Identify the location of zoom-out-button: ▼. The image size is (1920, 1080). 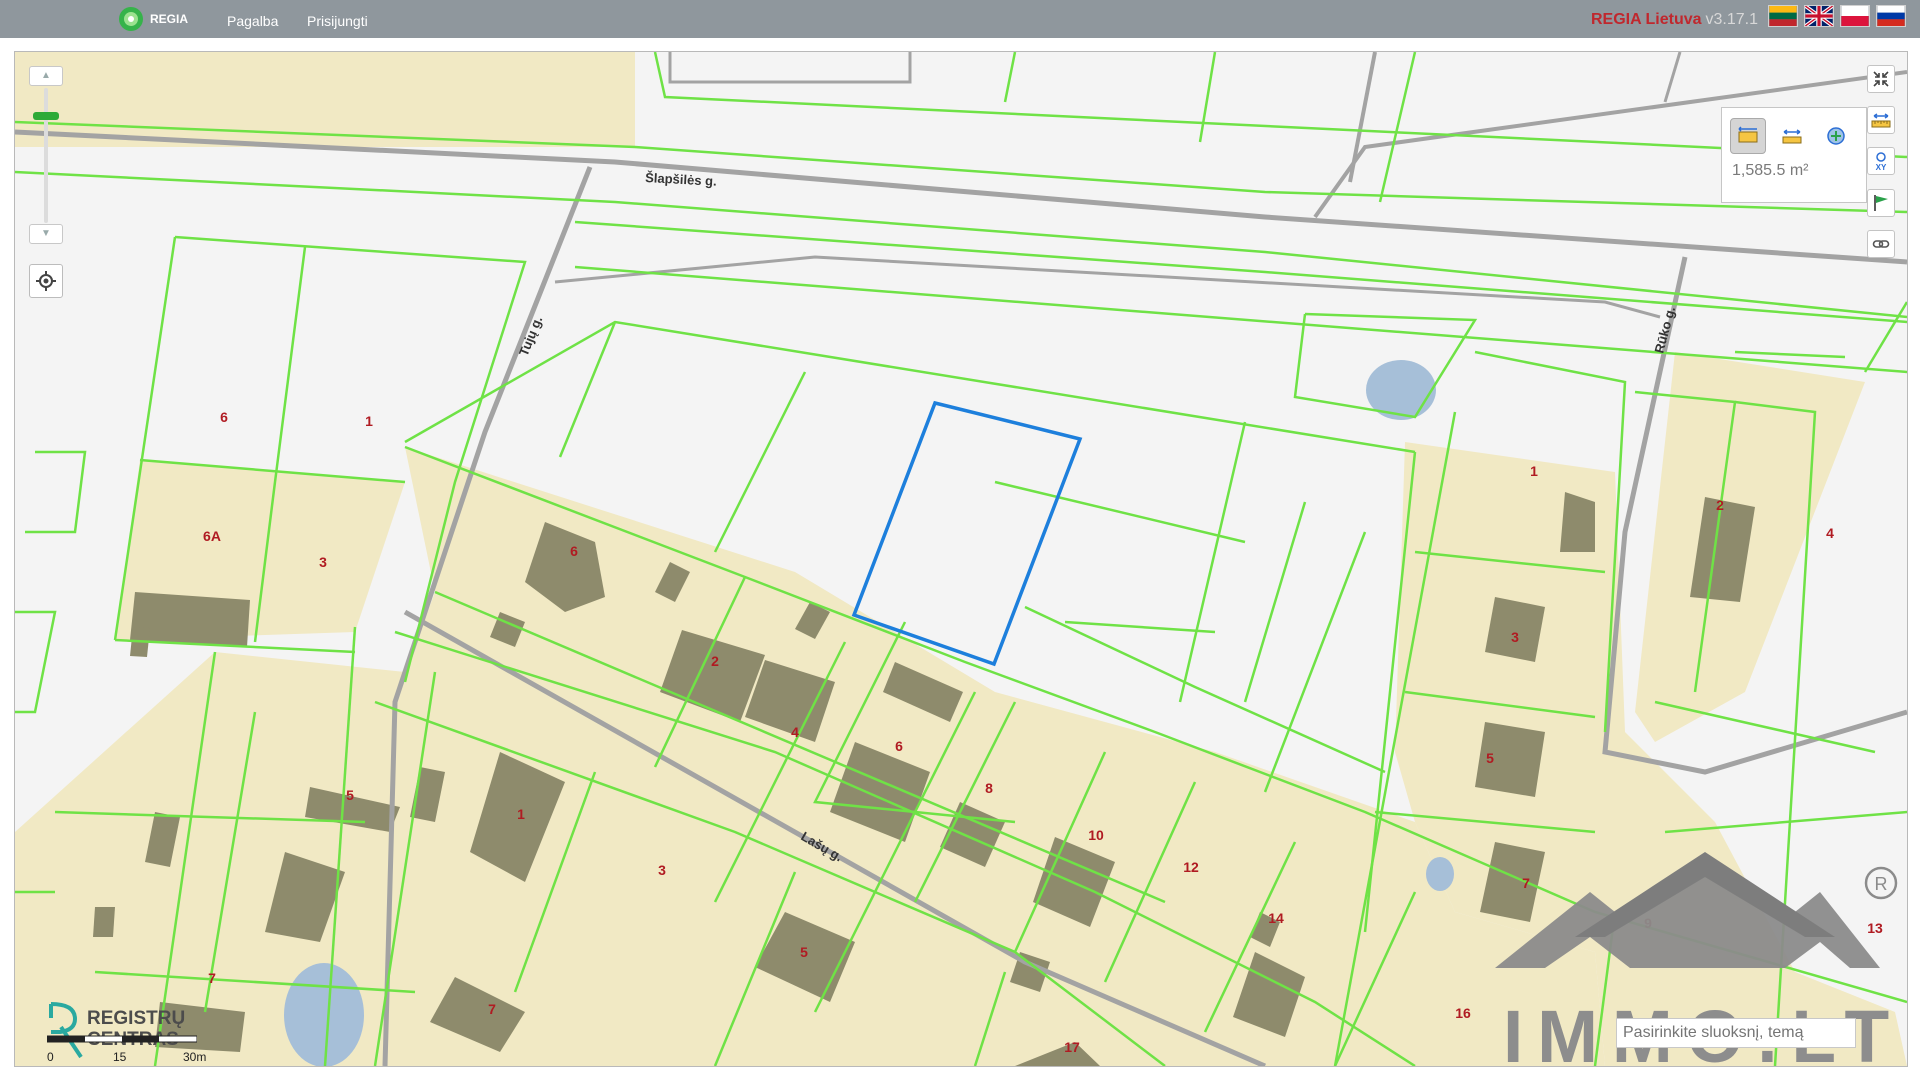
(46, 234).